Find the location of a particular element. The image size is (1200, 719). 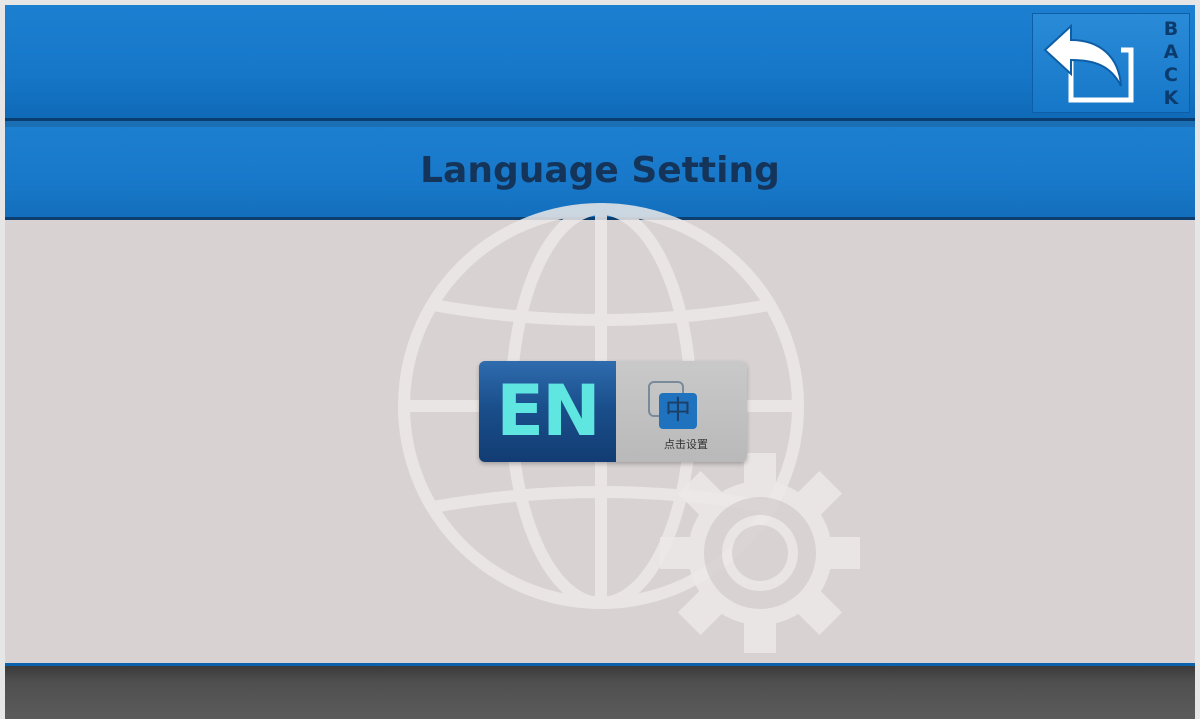

alternate-language: 中 点击设置 is located at coordinates (681, 411).